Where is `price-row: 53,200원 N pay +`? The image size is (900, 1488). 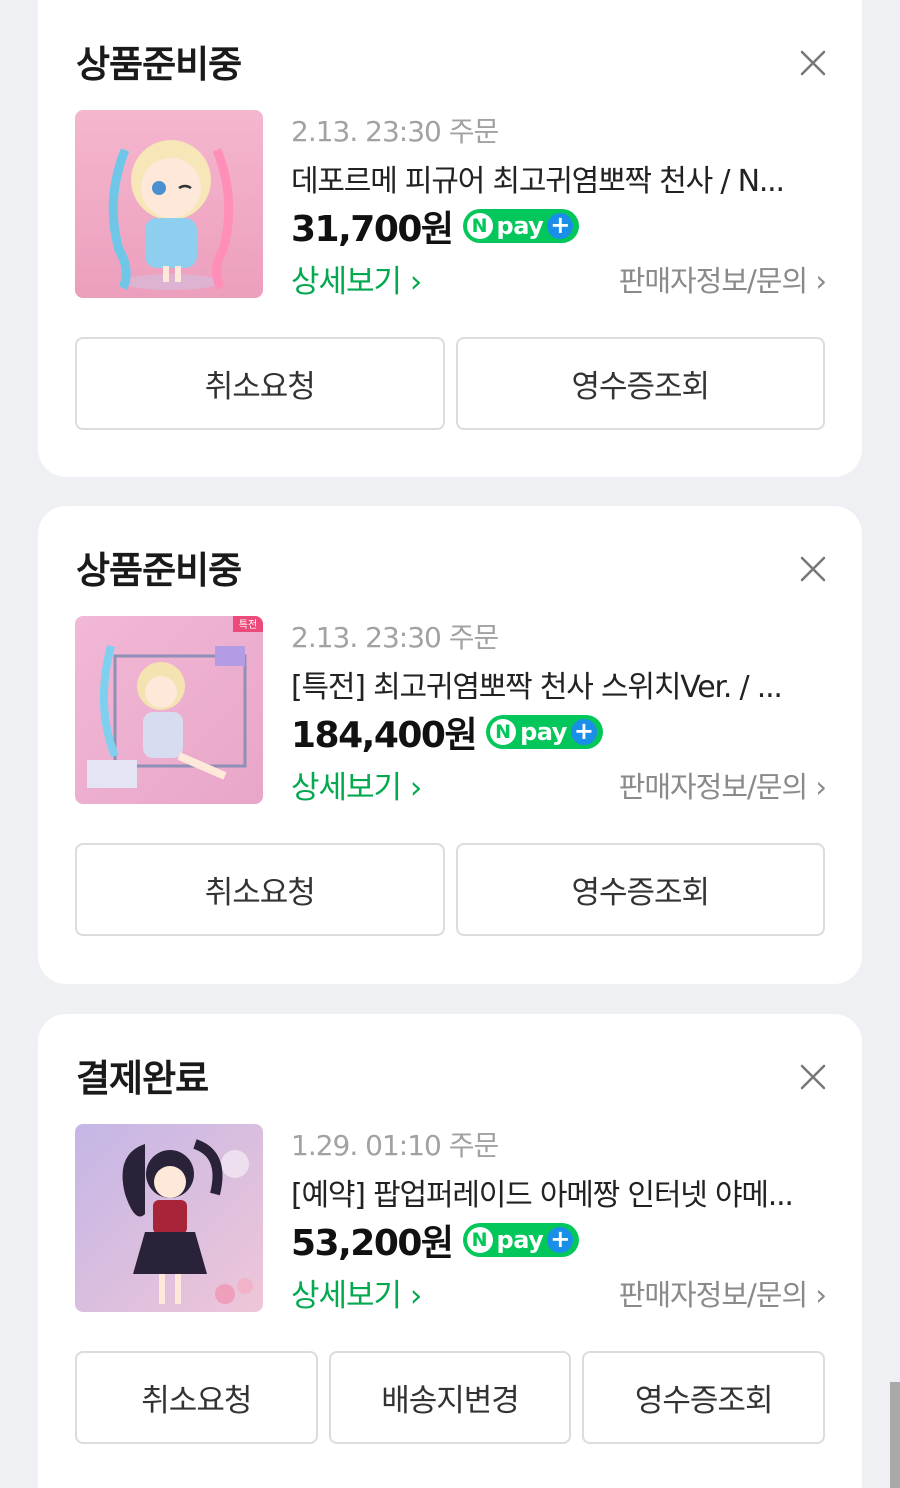
price-row: 53,200원 N pay + is located at coordinates (435, 1240).